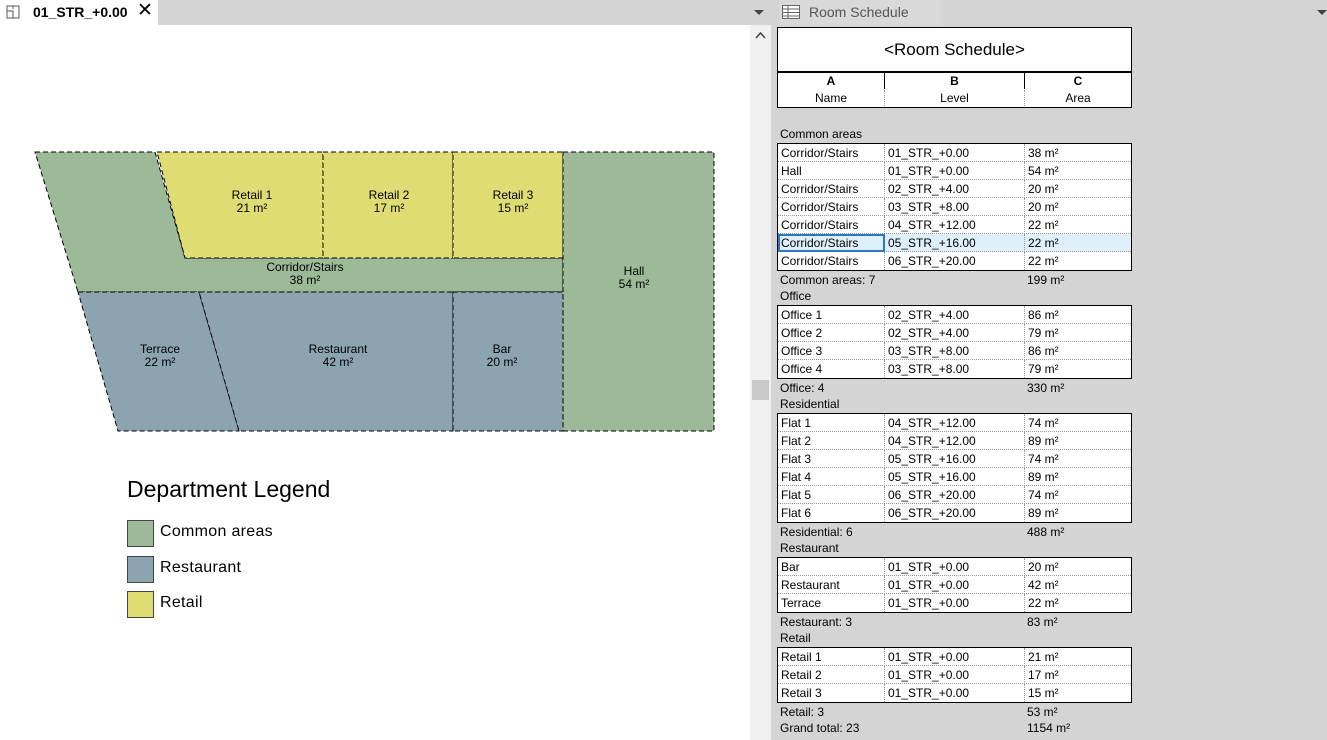 Image resolution: width=1327 pixels, height=740 pixels. I want to click on room-area-label: 22 m², so click(160, 362).